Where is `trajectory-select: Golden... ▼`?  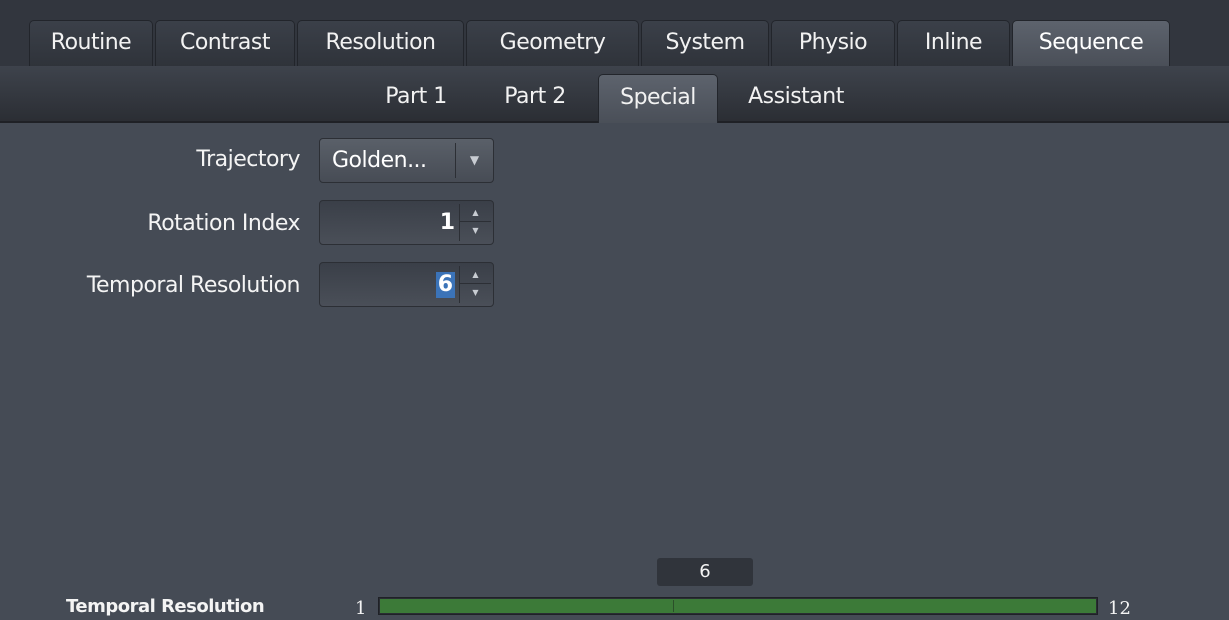
trajectory-select: Golden... ▼ is located at coordinates (406, 160).